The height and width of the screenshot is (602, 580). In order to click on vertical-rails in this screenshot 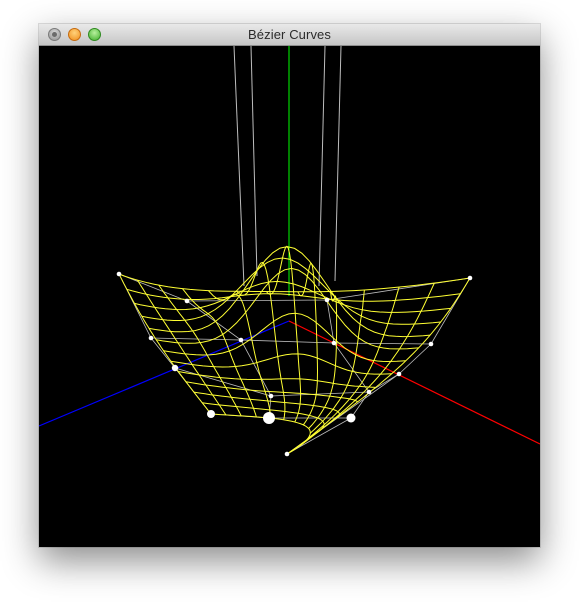, I will do `click(287, 166)`.